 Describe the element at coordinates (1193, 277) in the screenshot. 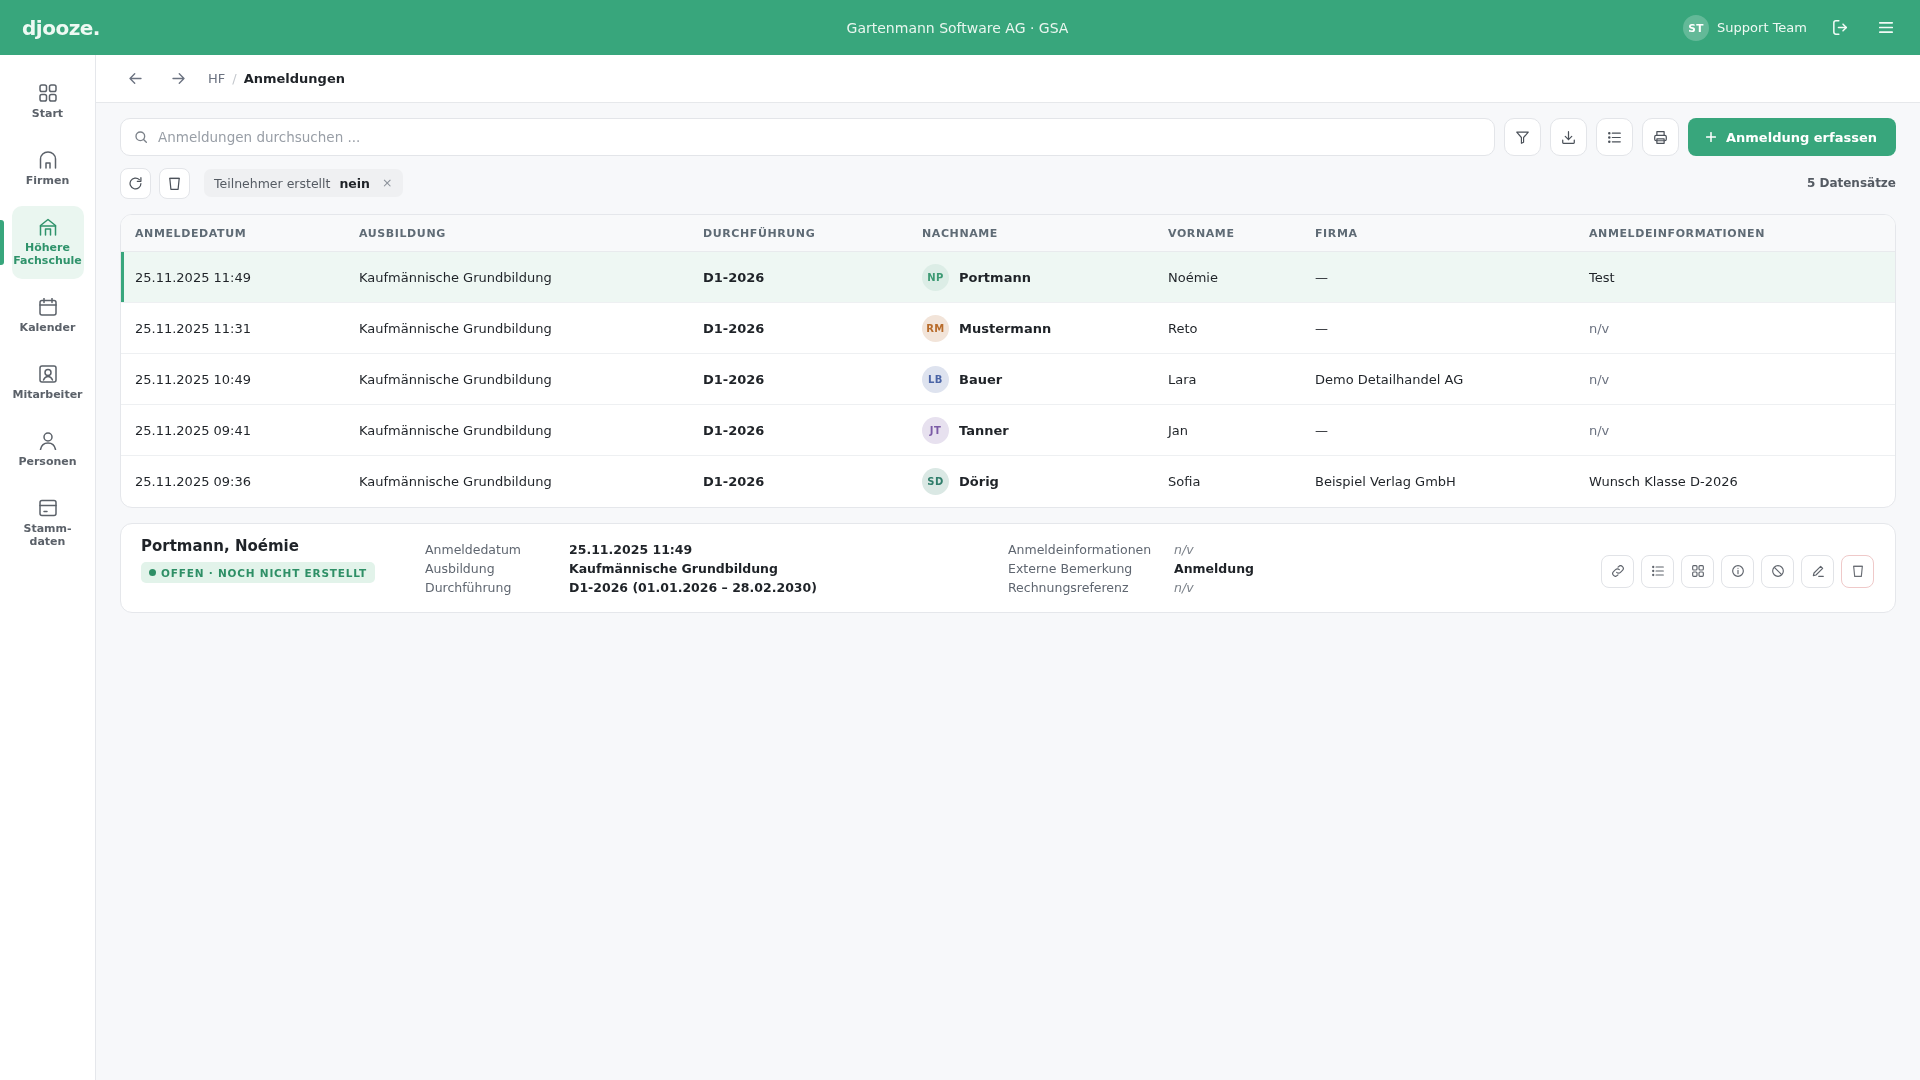

I see `table-cell: Noémie` at that location.